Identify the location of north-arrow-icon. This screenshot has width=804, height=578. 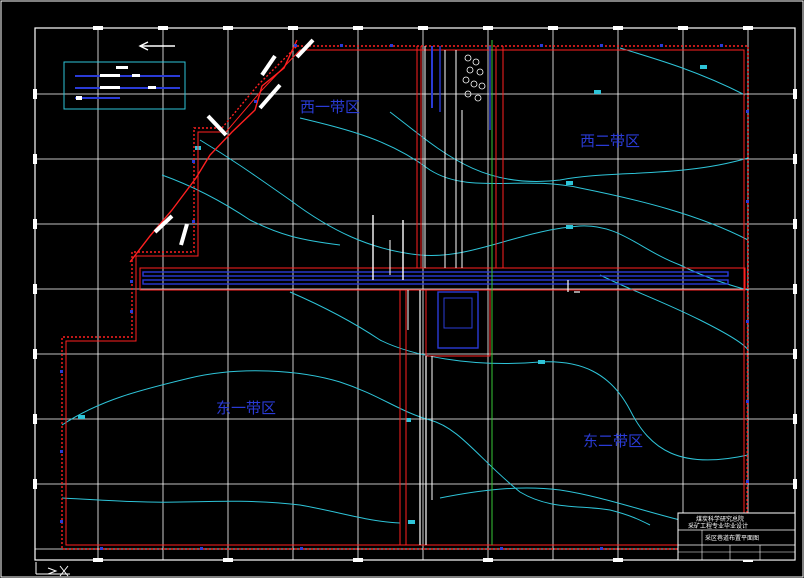
(156, 46).